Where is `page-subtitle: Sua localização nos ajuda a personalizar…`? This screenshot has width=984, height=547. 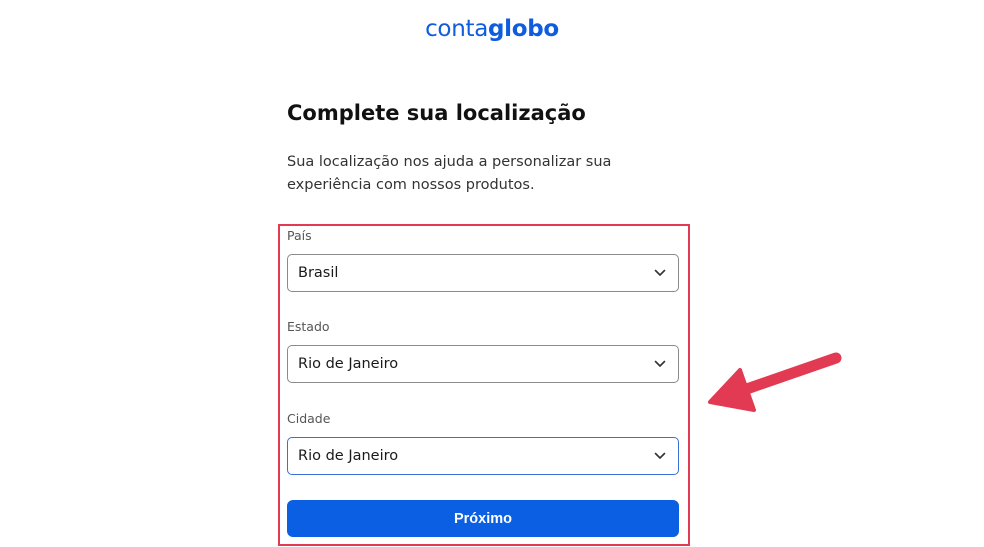 page-subtitle: Sua localização nos ajuda a personalizar… is located at coordinates (449, 173).